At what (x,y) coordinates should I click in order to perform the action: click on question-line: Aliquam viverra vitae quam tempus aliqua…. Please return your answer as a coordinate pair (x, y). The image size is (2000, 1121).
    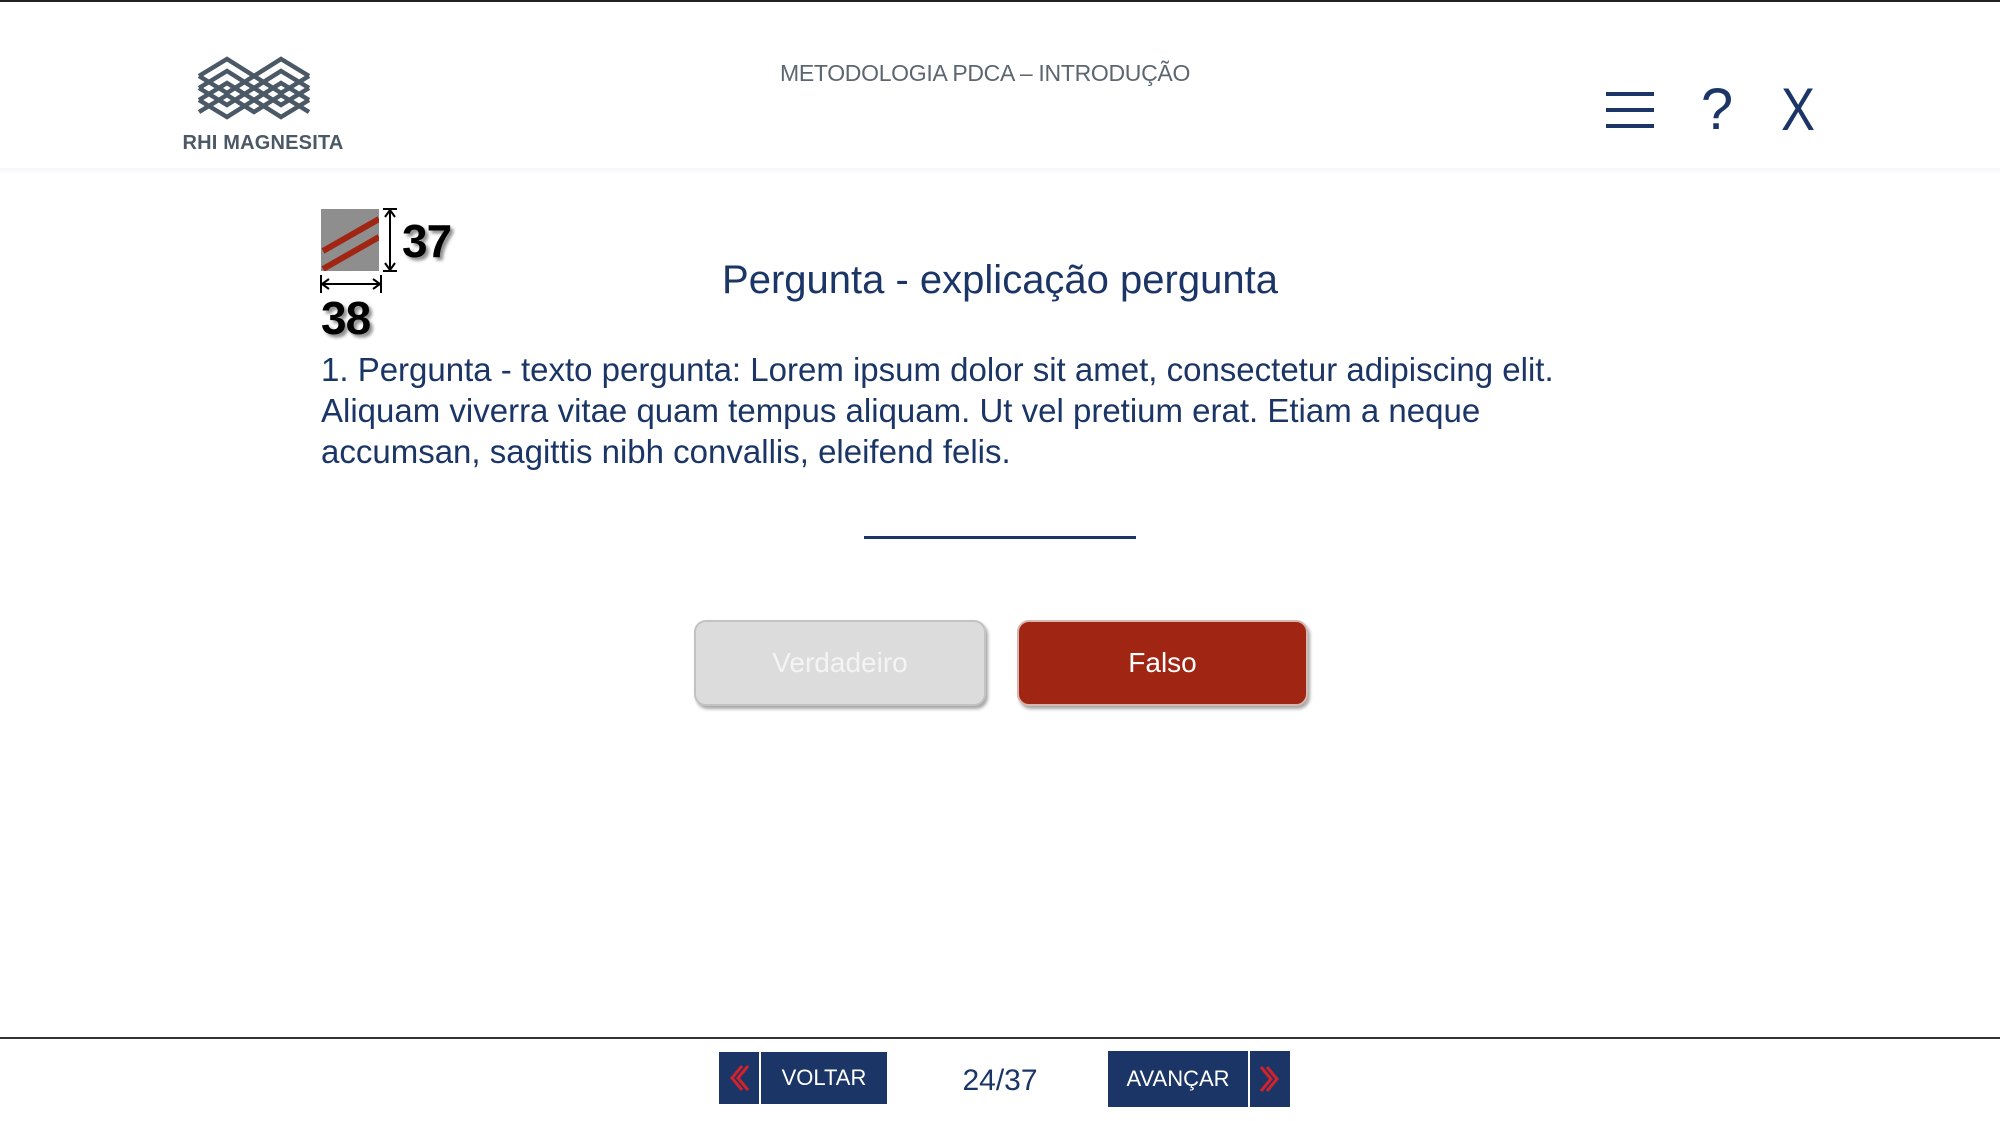
    Looking at the image, I should click on (901, 410).